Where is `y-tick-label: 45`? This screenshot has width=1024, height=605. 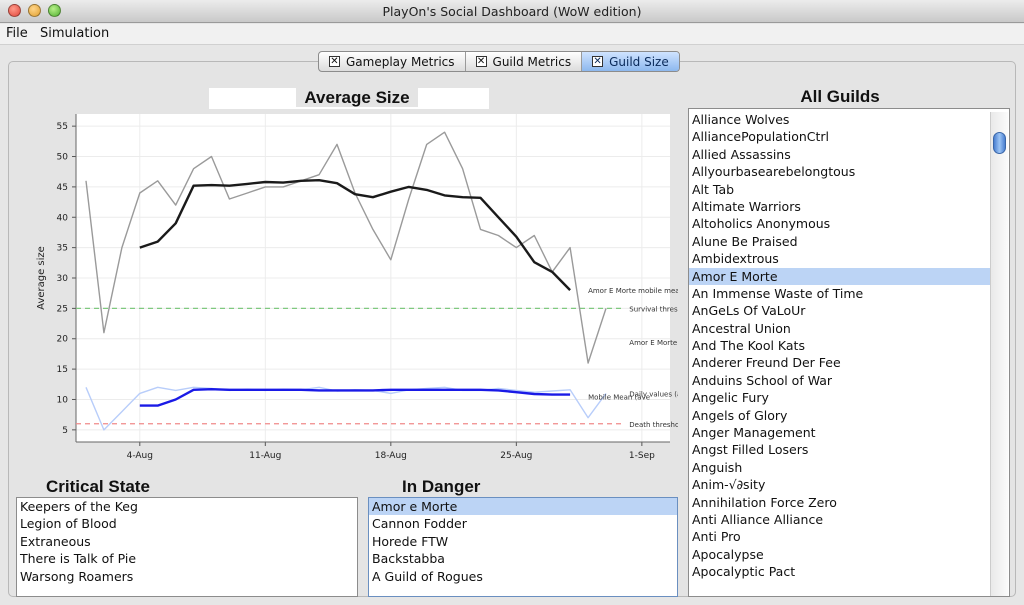 y-tick-label: 45 is located at coordinates (62, 188).